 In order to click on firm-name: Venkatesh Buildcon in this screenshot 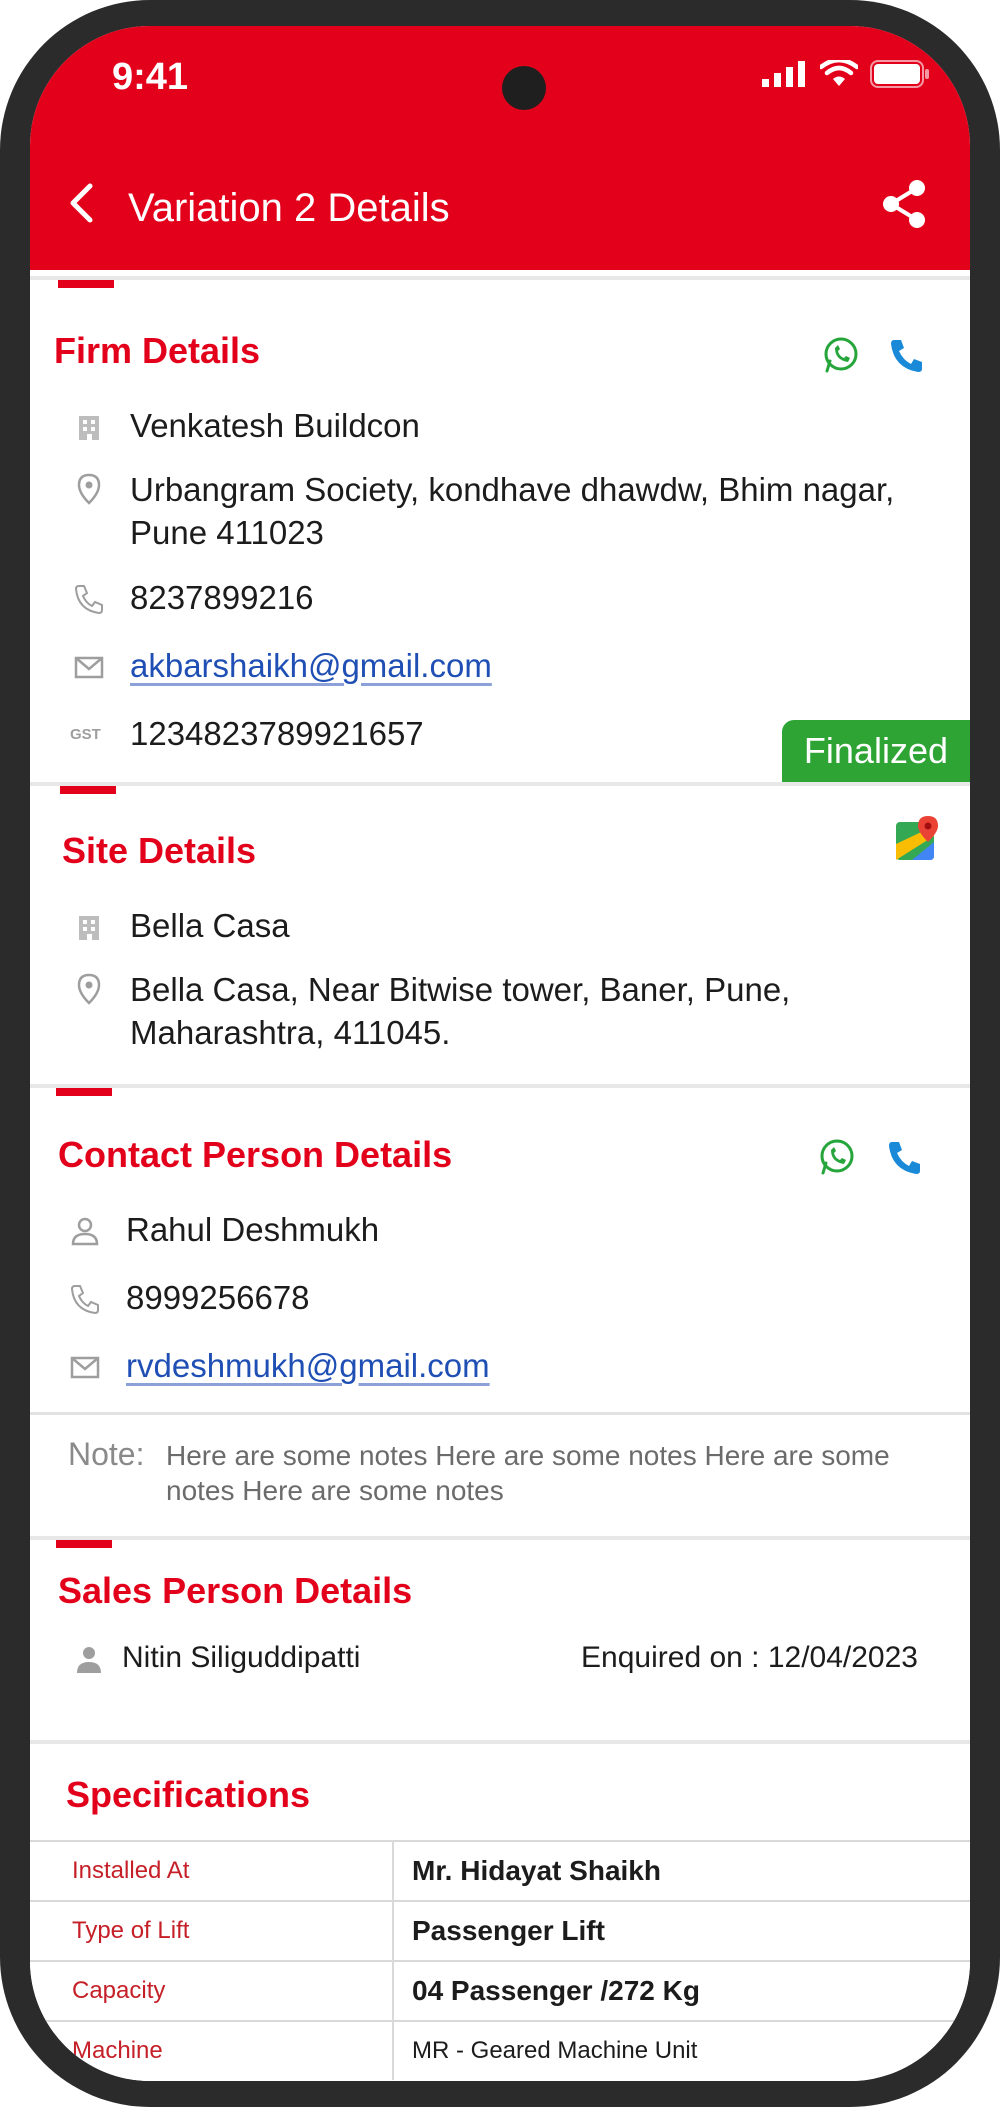, I will do `click(275, 425)`.